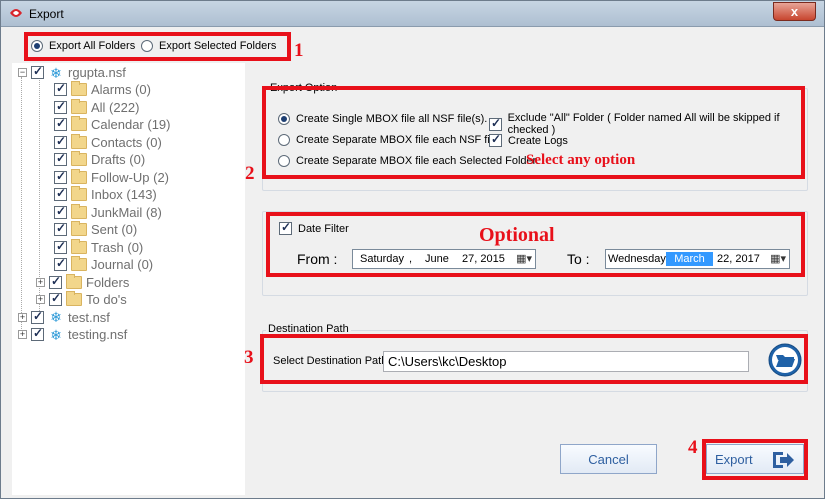 The height and width of the screenshot is (499, 825). I want to click on tree-folder: Contacts (0), so click(108, 142).